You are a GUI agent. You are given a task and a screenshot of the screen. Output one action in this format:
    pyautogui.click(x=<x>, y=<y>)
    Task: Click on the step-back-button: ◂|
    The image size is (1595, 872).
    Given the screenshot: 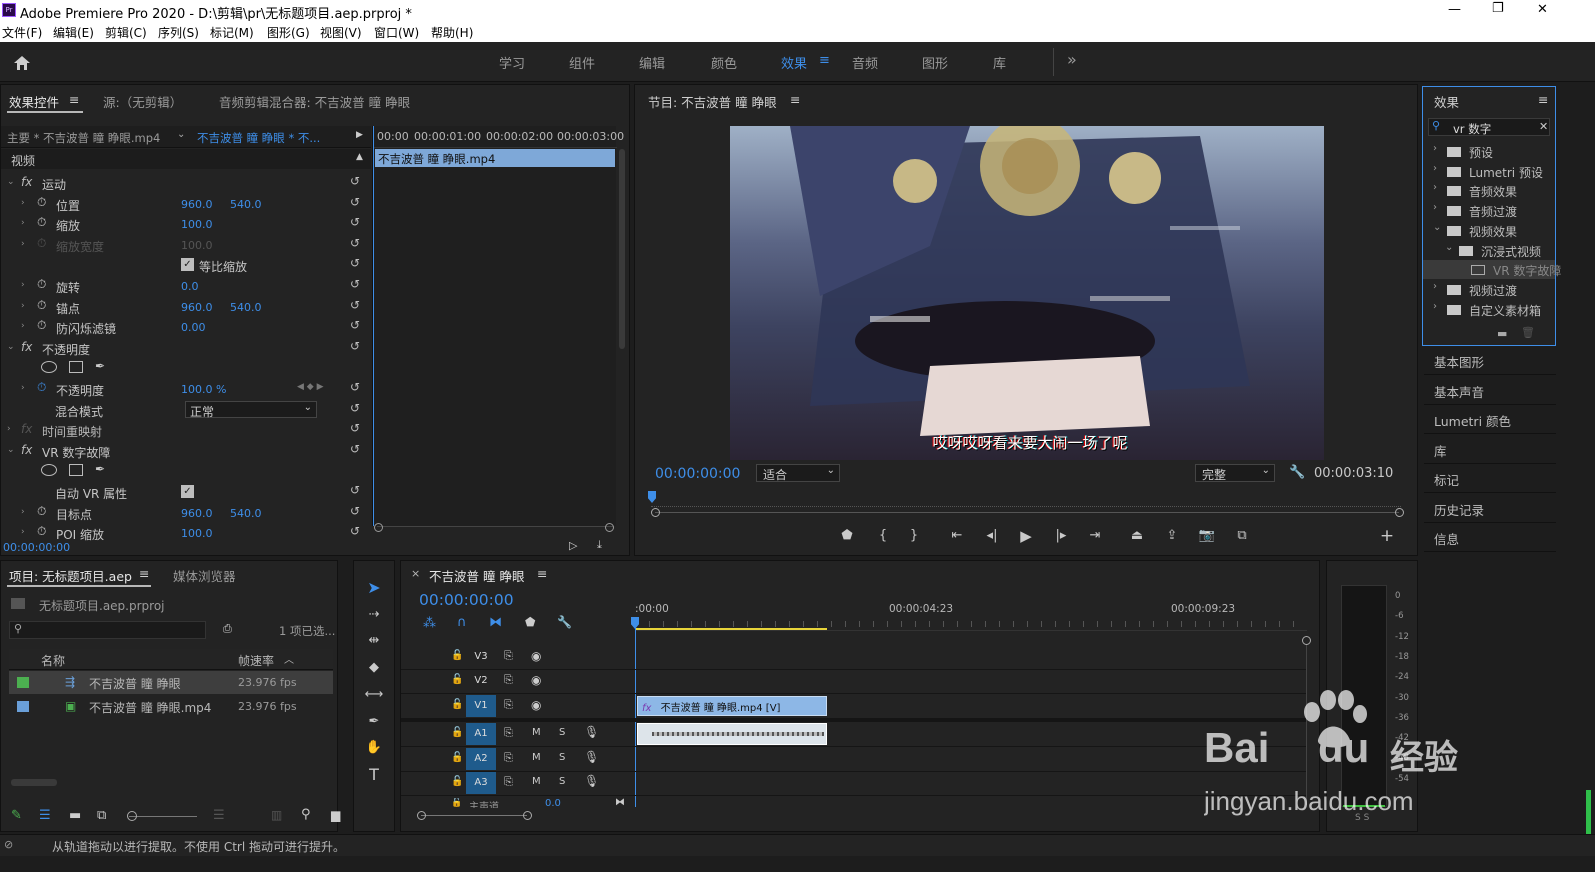 What is the action you would take?
    pyautogui.click(x=992, y=536)
    